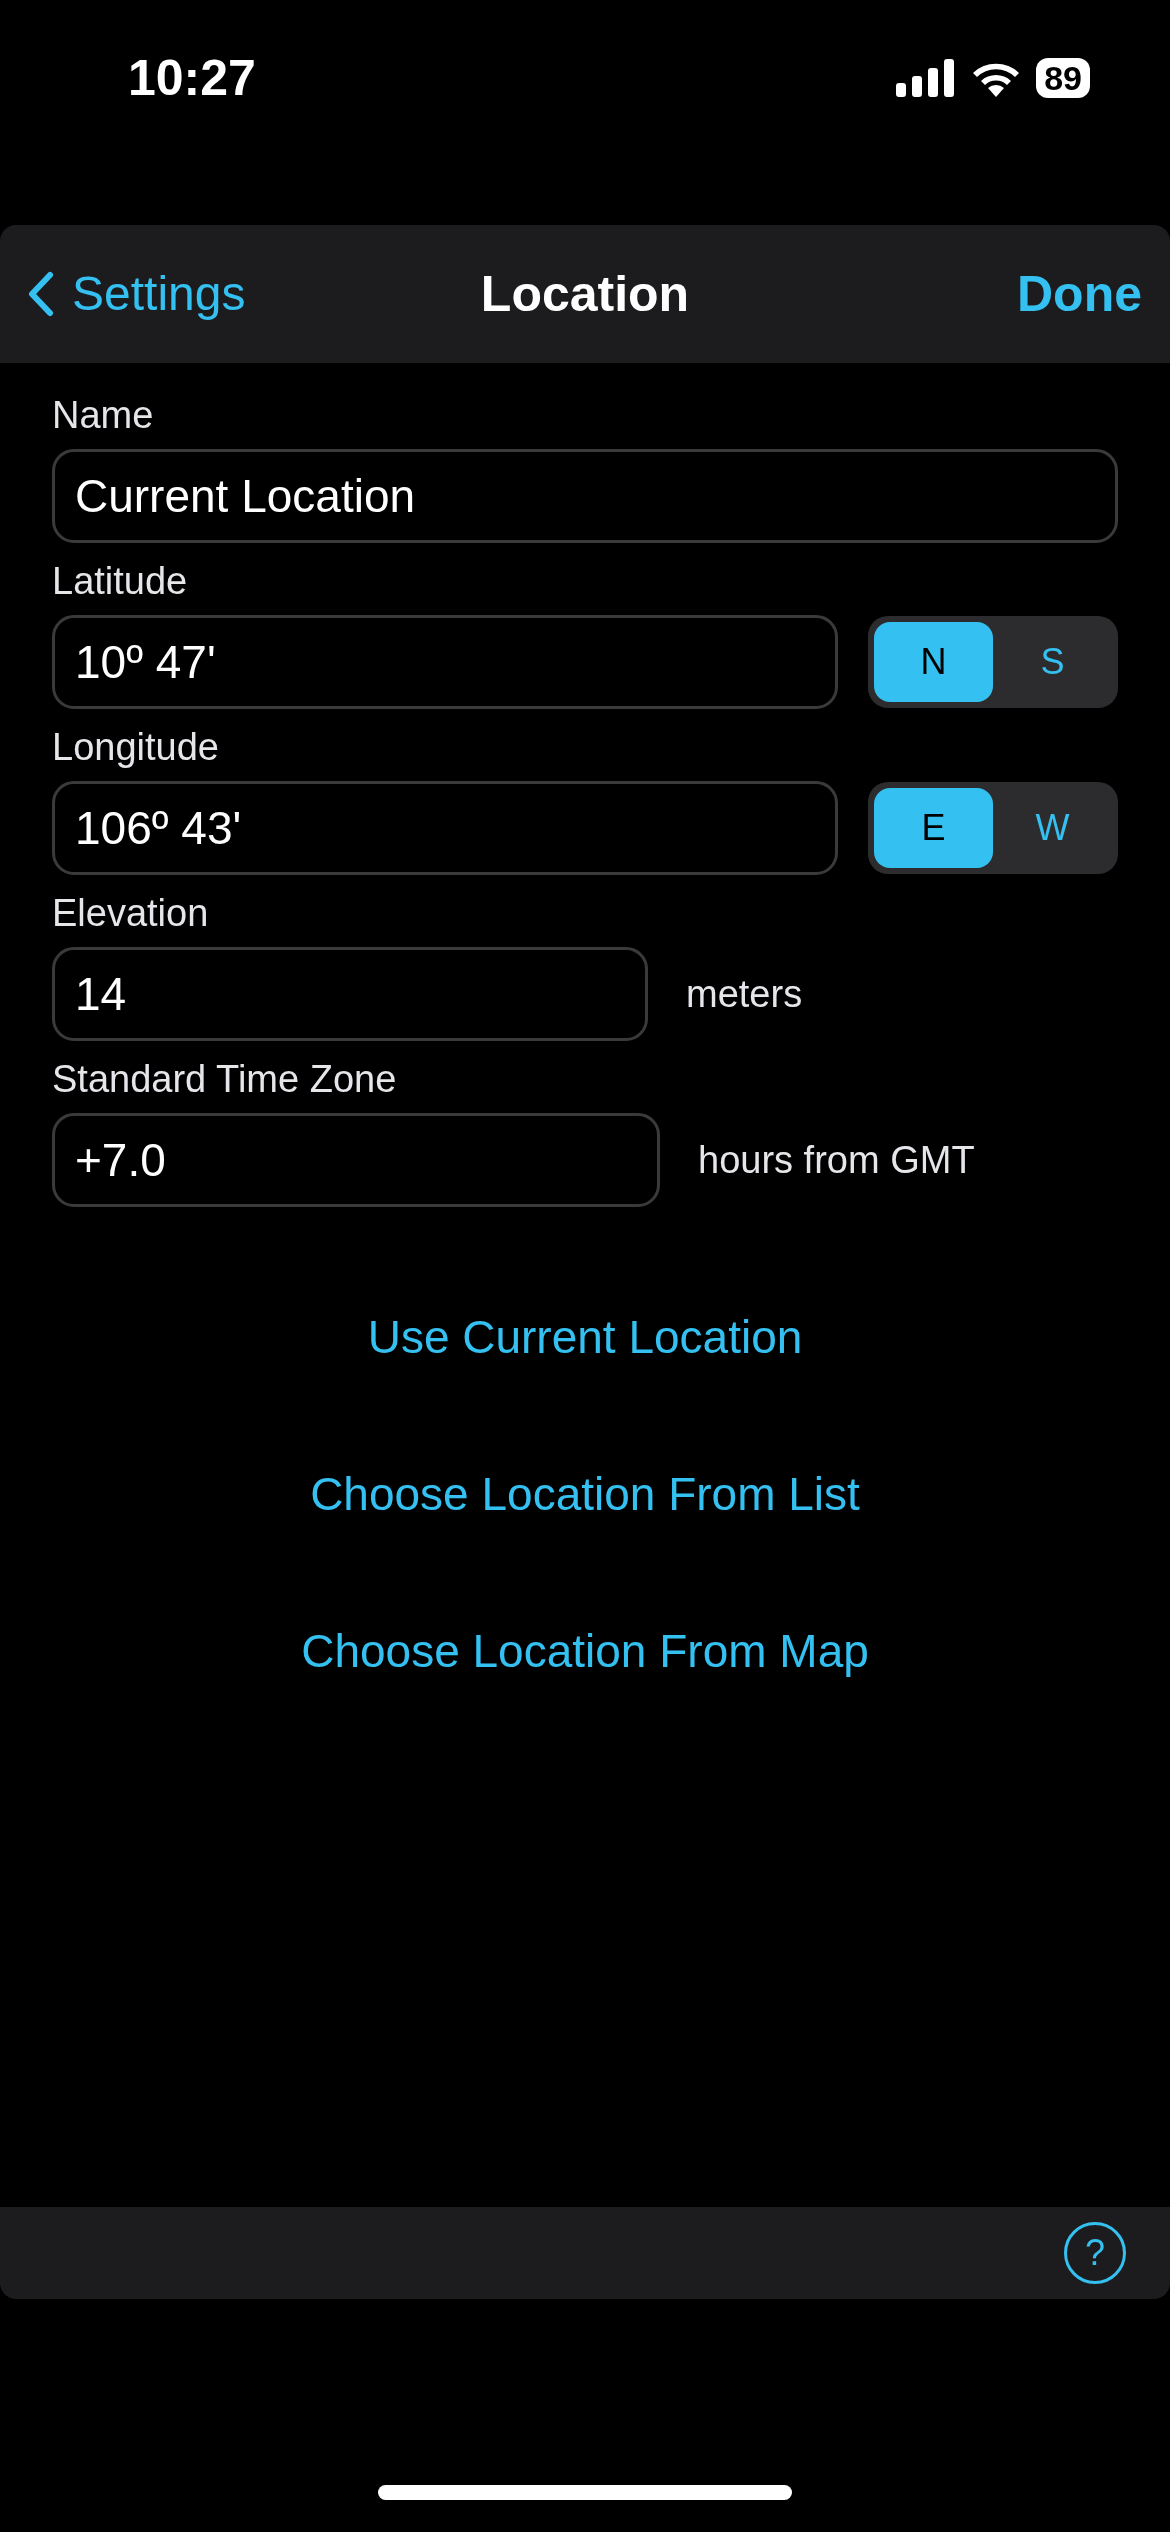 The height and width of the screenshot is (2532, 1170). I want to click on input-field: +7.0, so click(356, 1160).